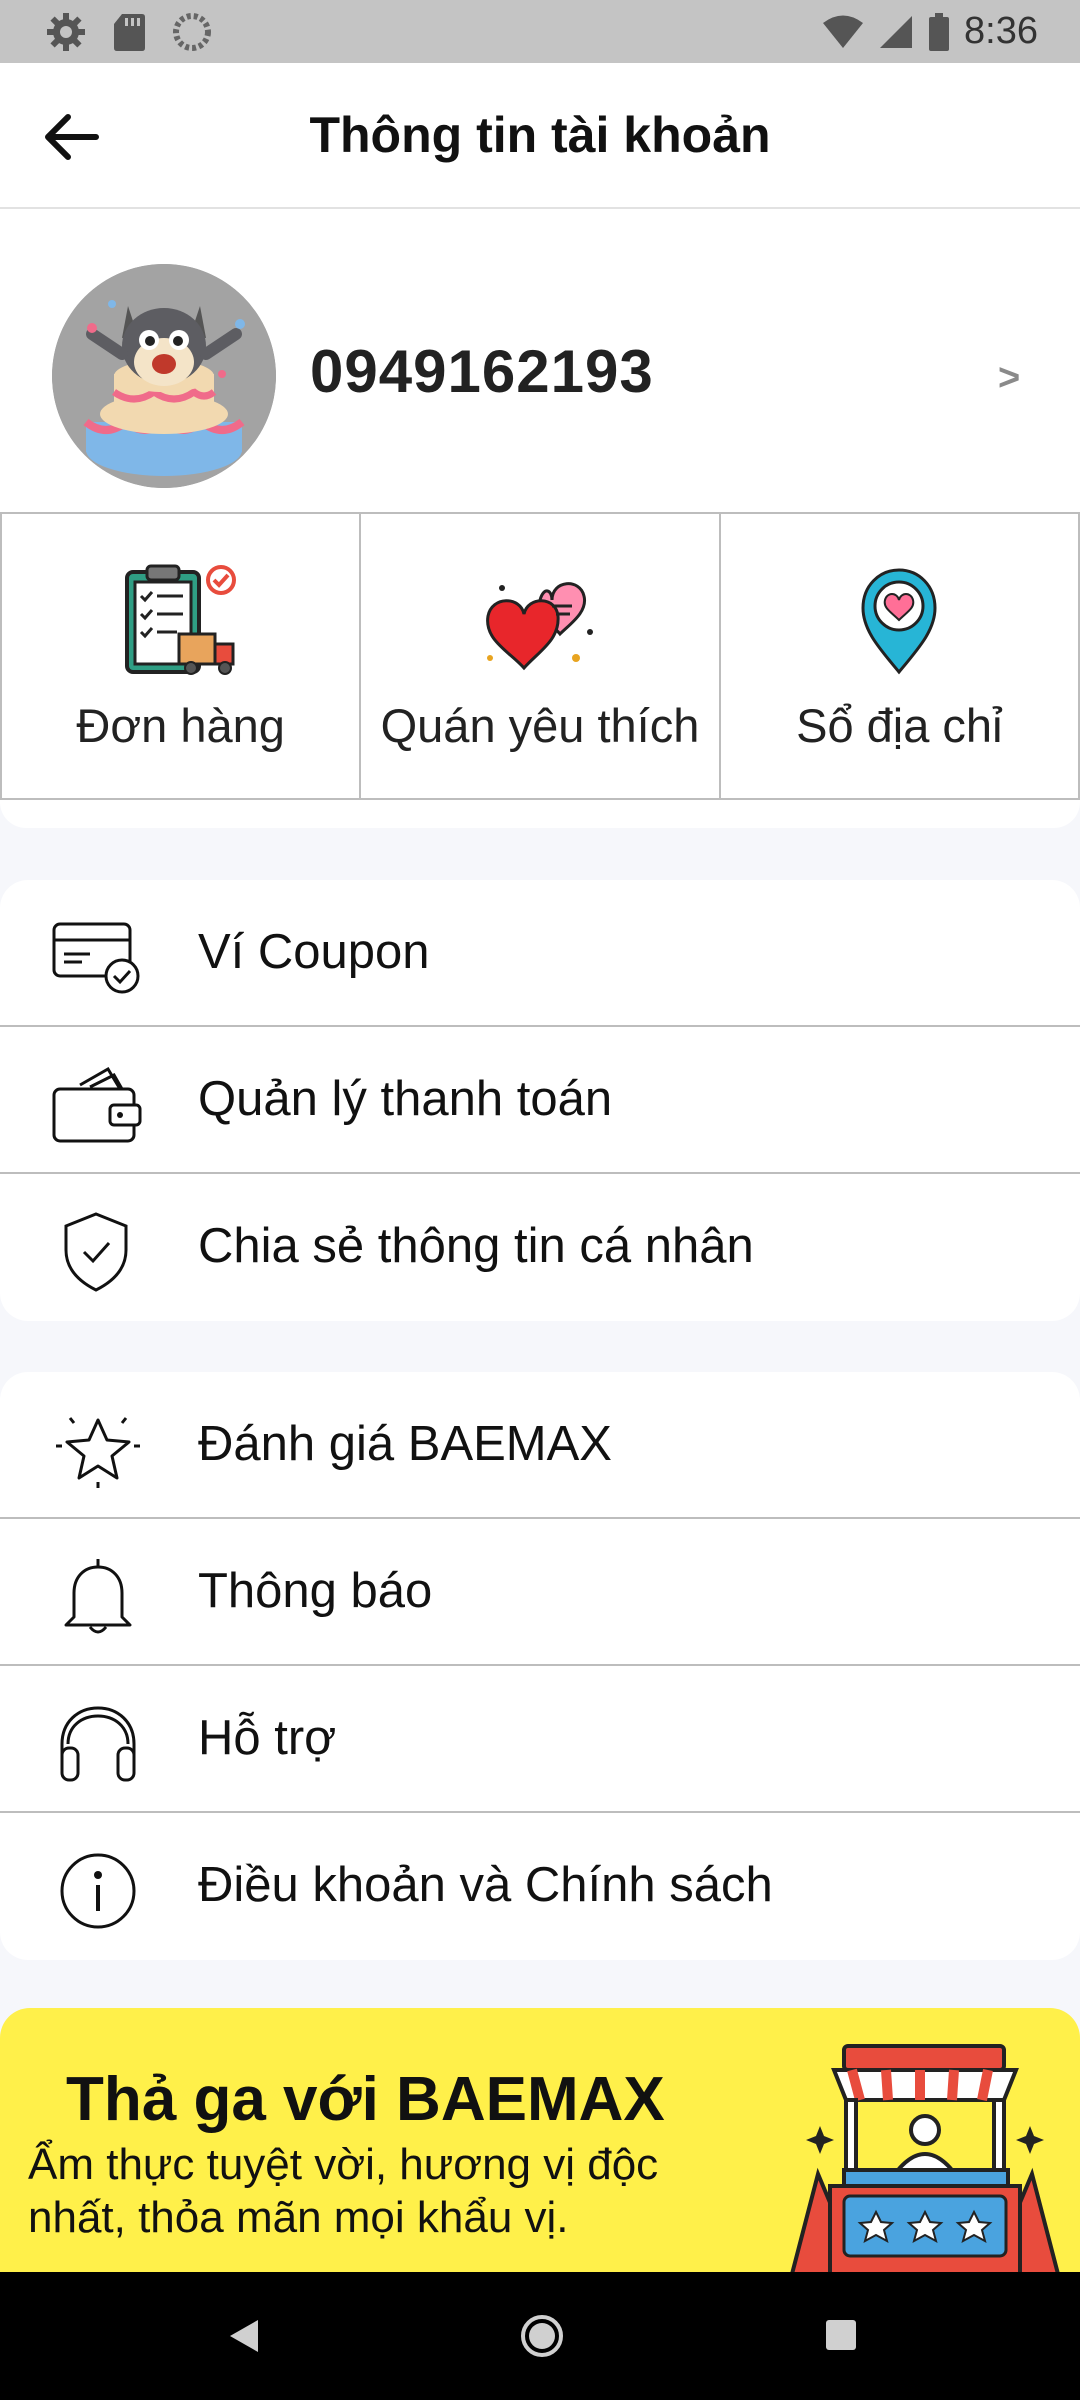  I want to click on menu-item-share-personal-info: Chia sẻ thông tin cá nhân, so click(540, 1247).